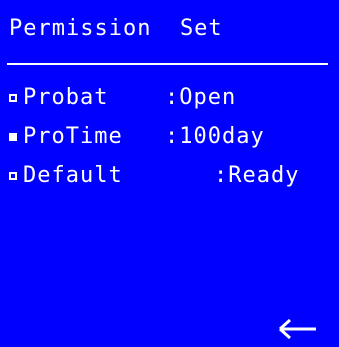 The height and width of the screenshot is (347, 339). What do you see at coordinates (297, 329) in the screenshot?
I see `left-arrow-icon` at bounding box center [297, 329].